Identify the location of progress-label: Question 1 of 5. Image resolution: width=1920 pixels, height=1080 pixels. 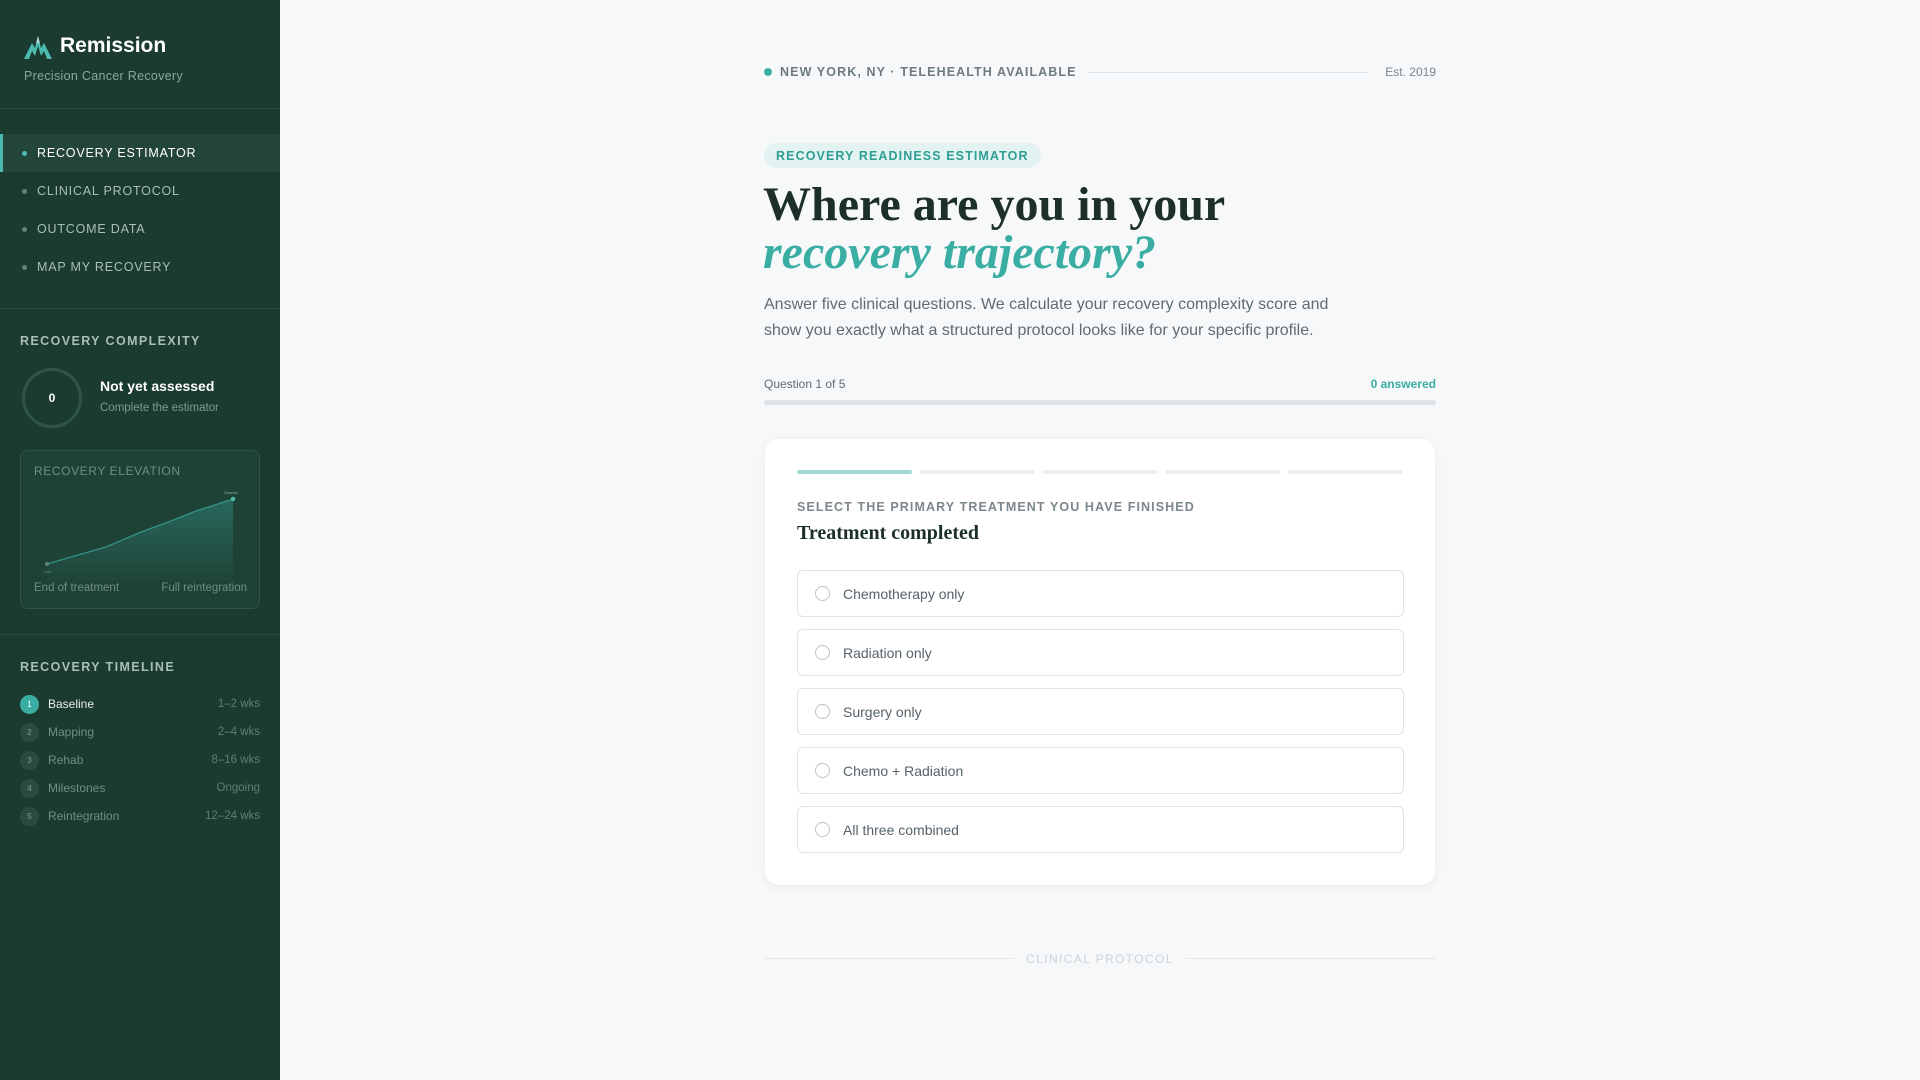
(805, 384).